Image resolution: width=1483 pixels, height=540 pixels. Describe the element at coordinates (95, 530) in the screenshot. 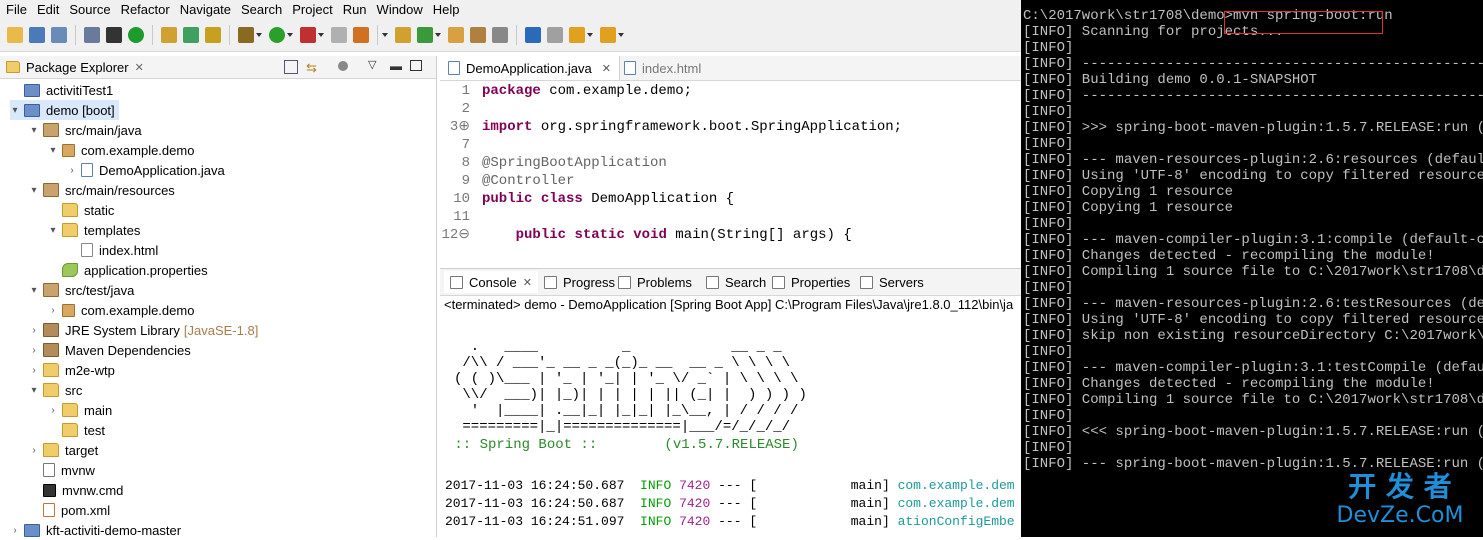

I see `tree-item: › kft-activiti-demo-master` at that location.